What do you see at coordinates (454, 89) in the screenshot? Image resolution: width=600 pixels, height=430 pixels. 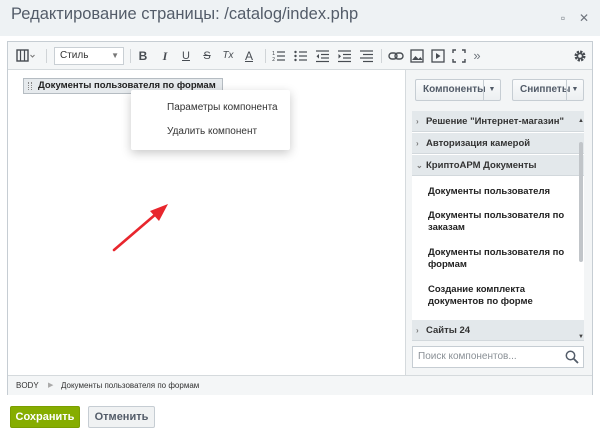 I see `tab-components-label: Компоненты` at bounding box center [454, 89].